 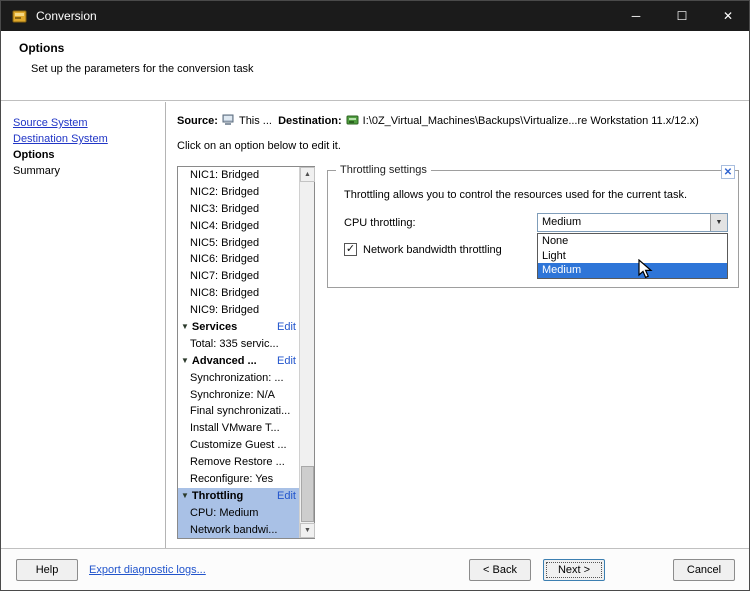 I want to click on options-item-row: CPU: Medium, so click(x=238, y=513).